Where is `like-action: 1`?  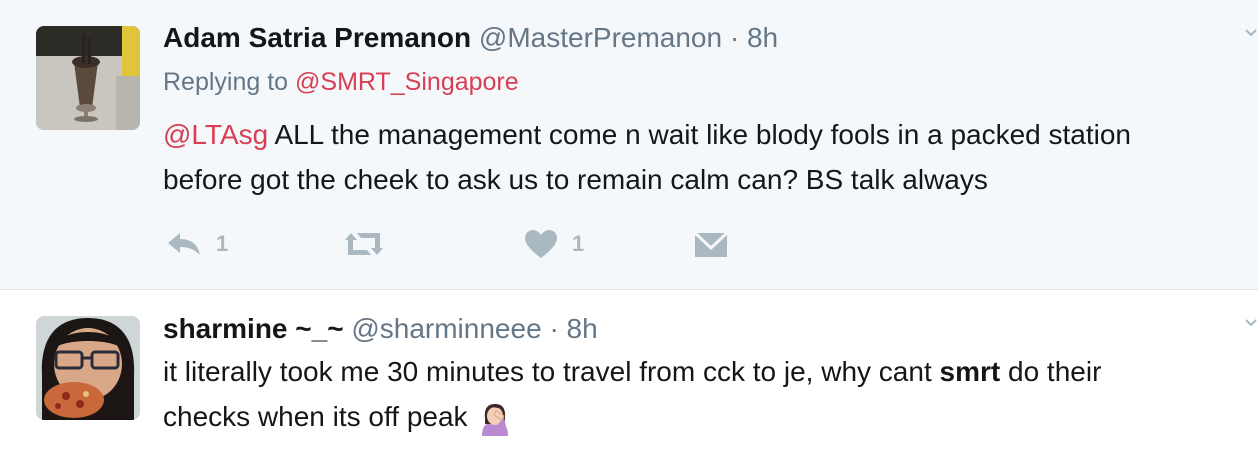 like-action: 1 is located at coordinates (554, 244).